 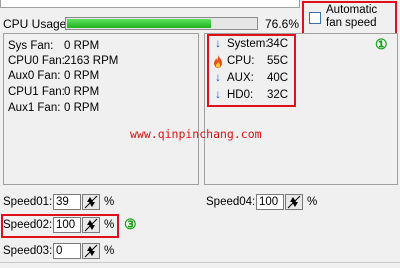 I want to click on fan-row-aux1: Aux1 Fan: 0 RPM, so click(x=53, y=108).